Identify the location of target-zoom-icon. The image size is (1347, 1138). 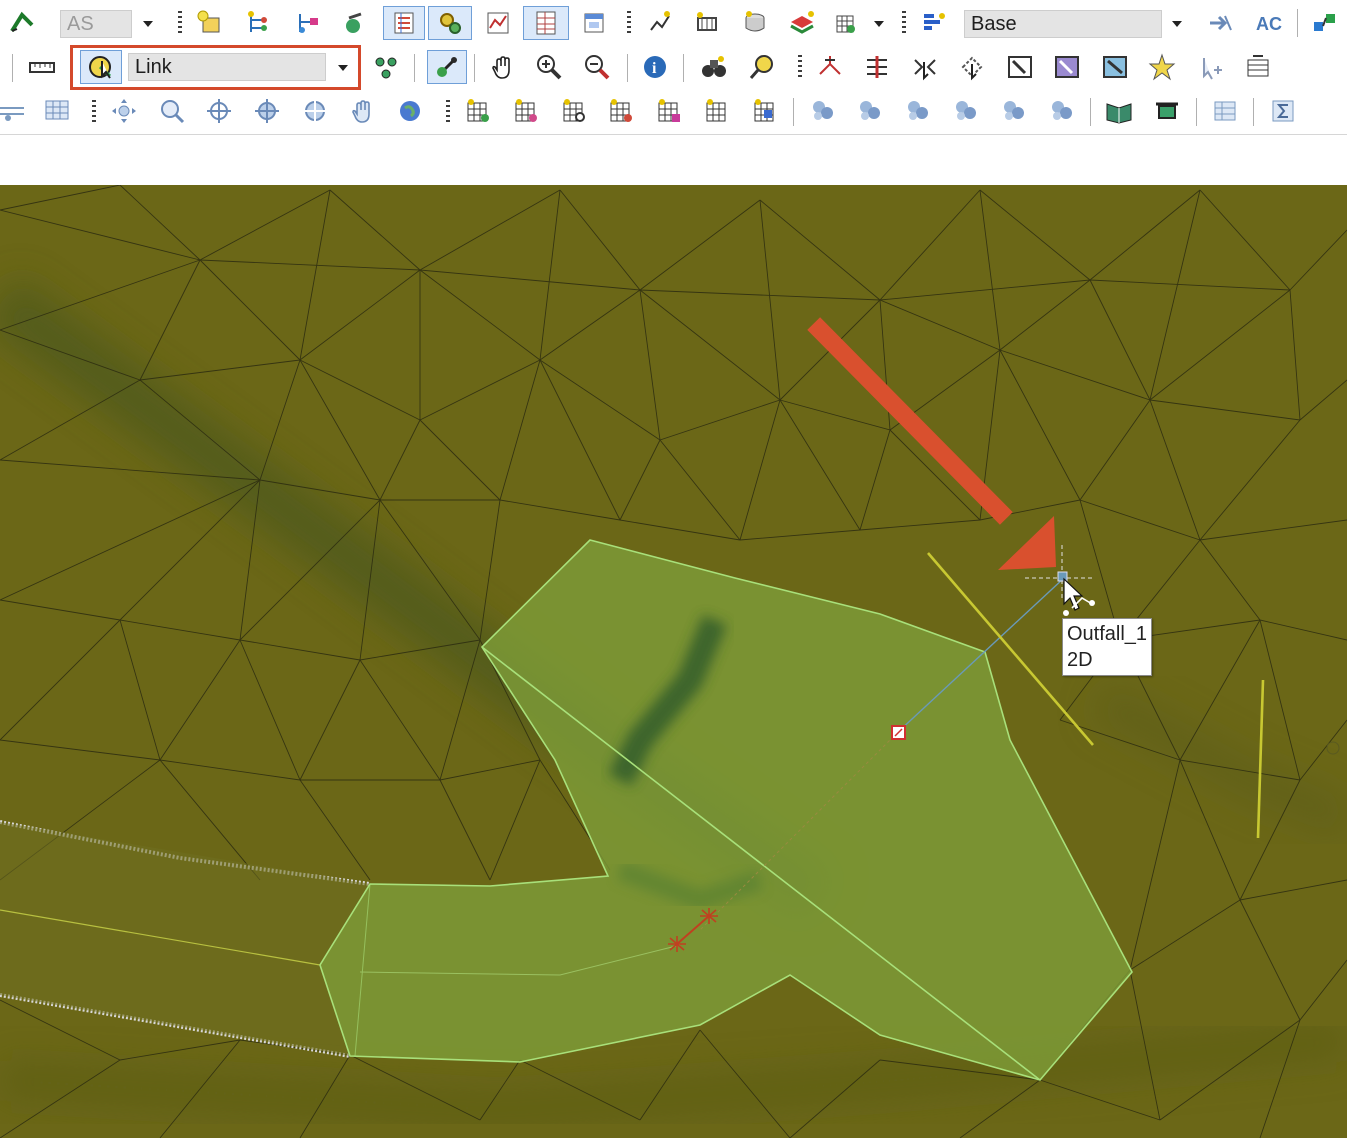
(315, 111).